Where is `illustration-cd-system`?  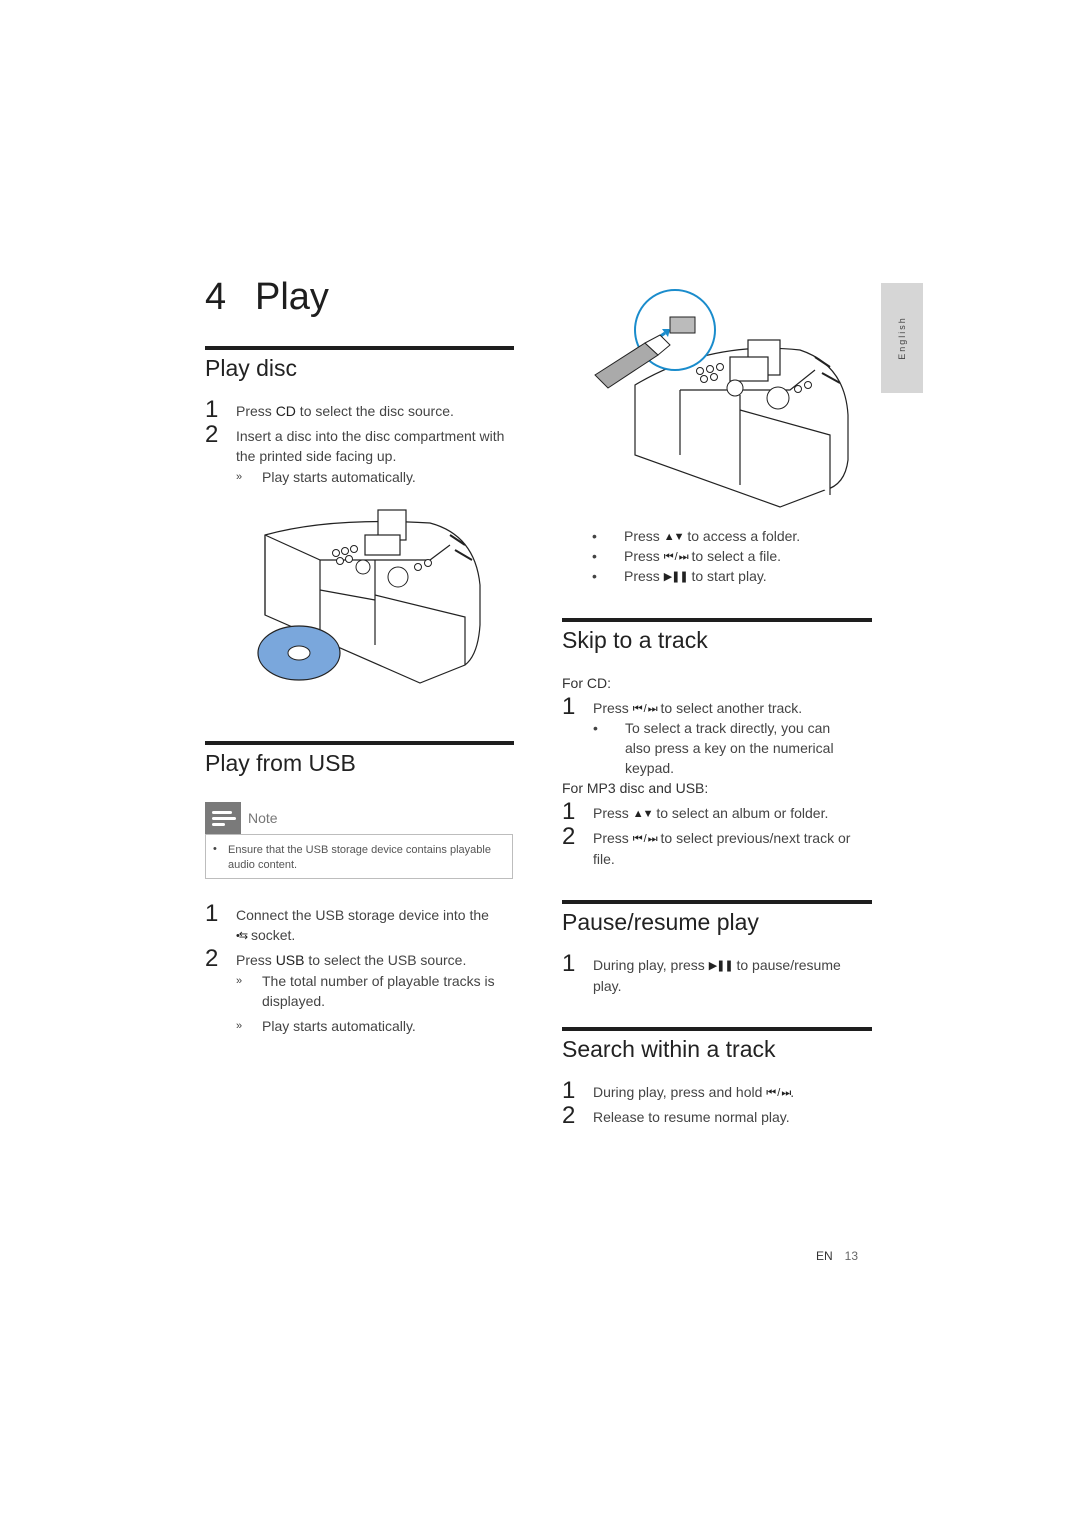 illustration-cd-system is located at coordinates (369, 596).